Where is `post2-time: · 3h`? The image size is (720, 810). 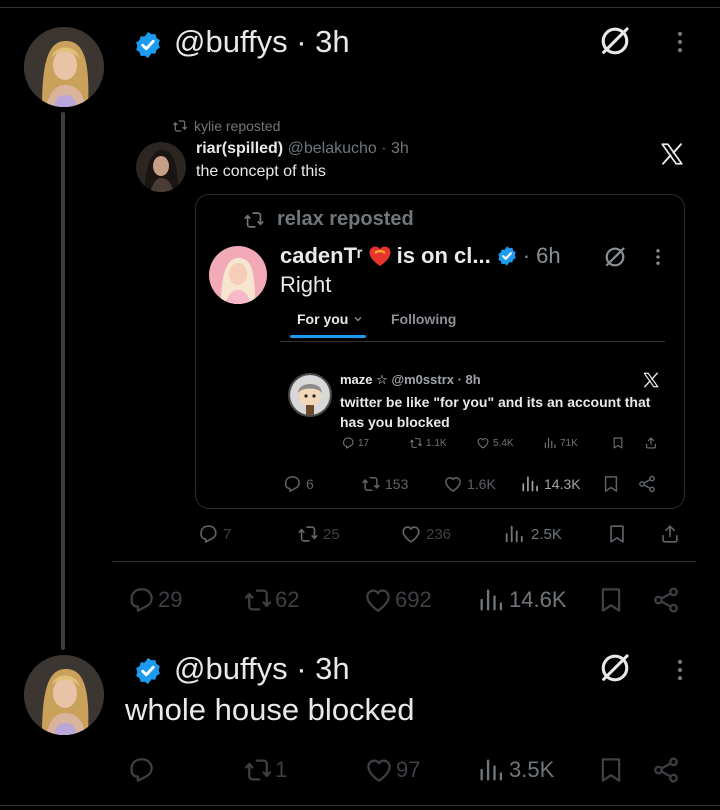
post2-time: · 3h is located at coordinates (322, 668).